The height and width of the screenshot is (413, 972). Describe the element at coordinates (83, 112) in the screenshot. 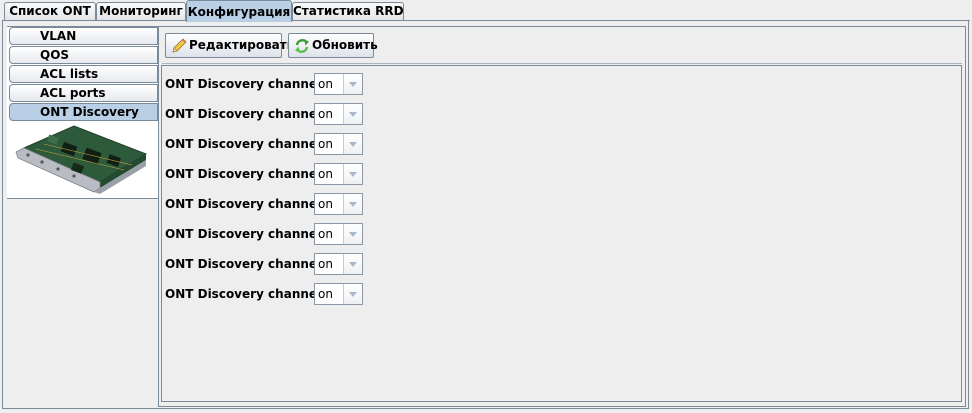

I see `sidebar-item-ont-discovery: ONT Discovery` at that location.